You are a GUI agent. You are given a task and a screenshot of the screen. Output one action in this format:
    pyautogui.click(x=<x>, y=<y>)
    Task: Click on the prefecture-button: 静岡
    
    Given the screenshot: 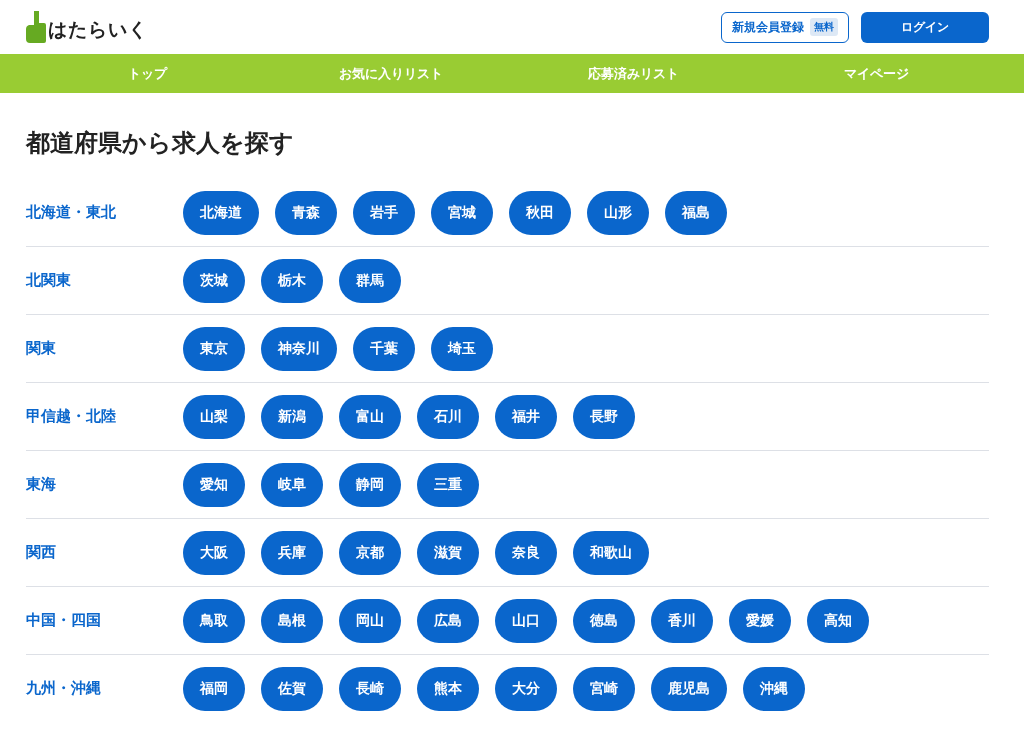 What is the action you would take?
    pyautogui.click(x=370, y=484)
    